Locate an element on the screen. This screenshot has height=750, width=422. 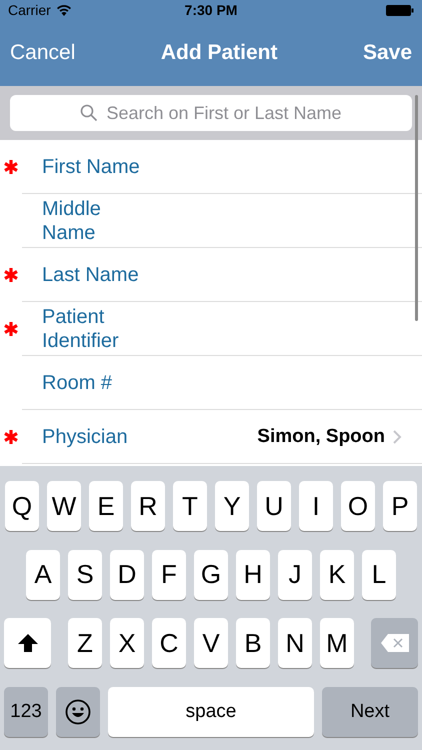
next-key: Next is located at coordinates (370, 711).